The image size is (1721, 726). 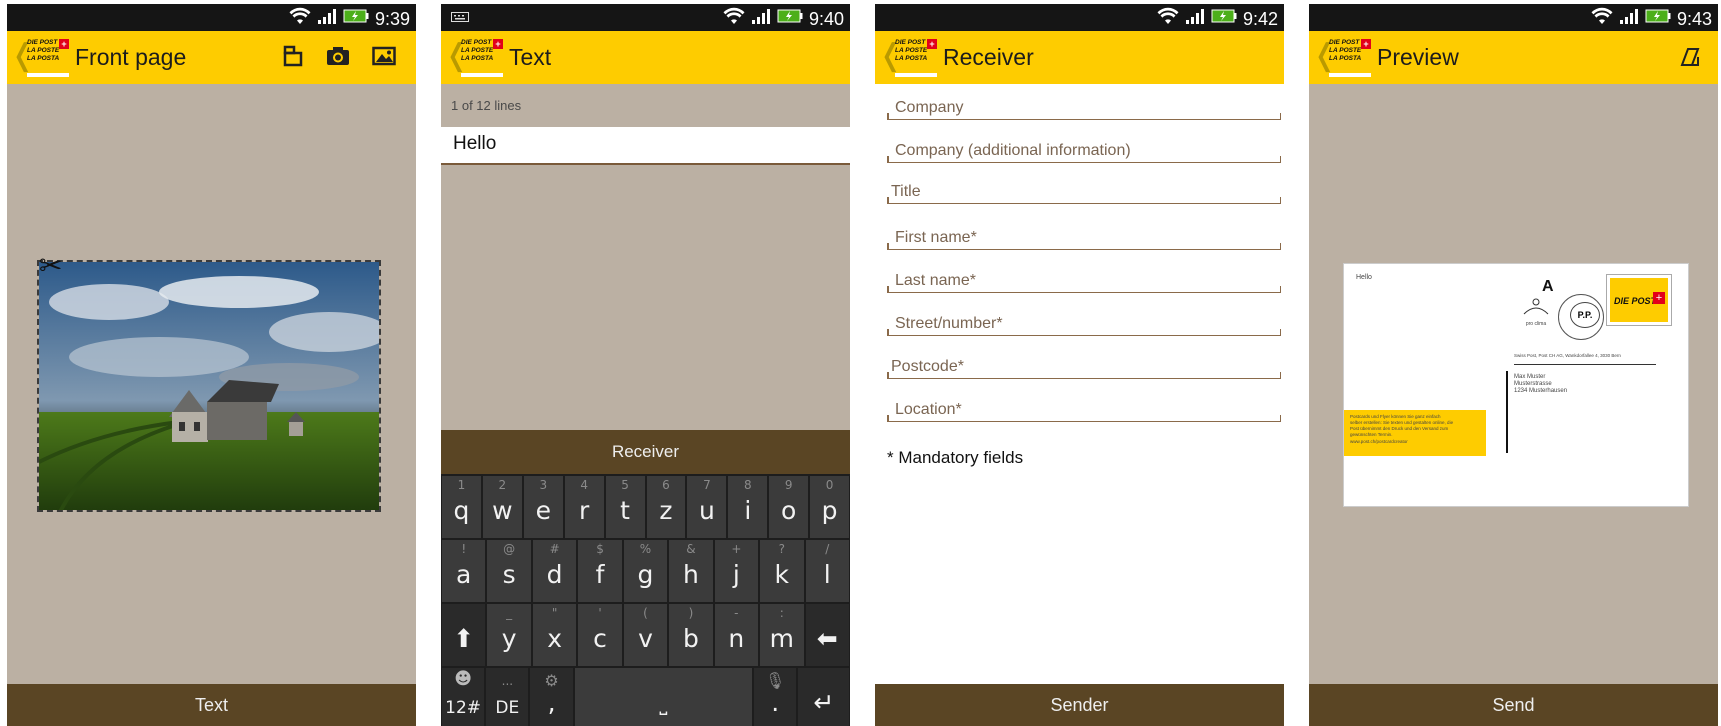 What do you see at coordinates (781, 549) in the screenshot?
I see `key-alt-label: ?` at bounding box center [781, 549].